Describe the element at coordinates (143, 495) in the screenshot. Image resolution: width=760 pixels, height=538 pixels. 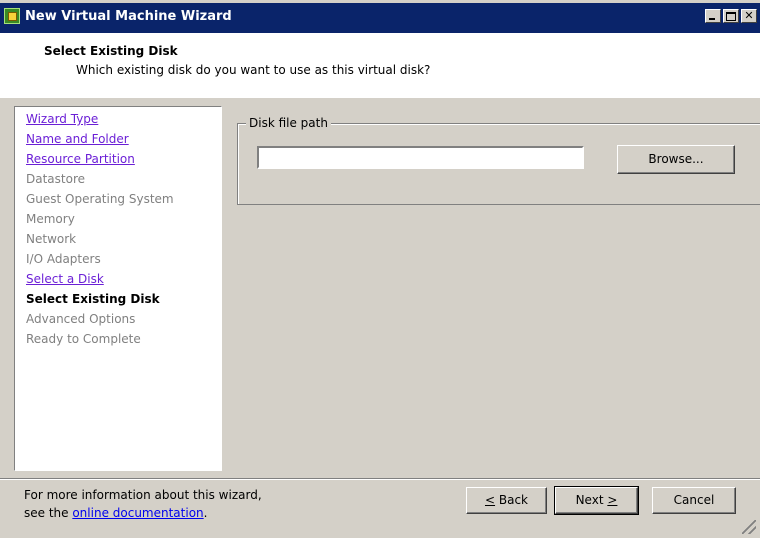
I see `help-text-line1: For more information about this wizard,` at that location.